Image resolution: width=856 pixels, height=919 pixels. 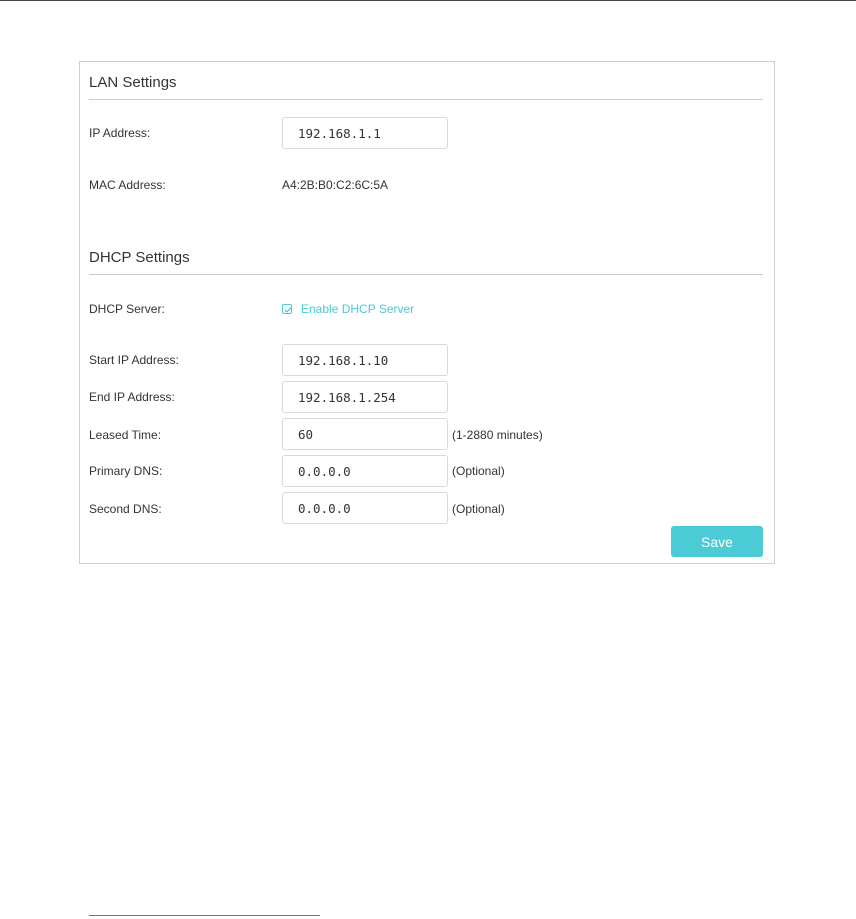 What do you see at coordinates (204, 915) in the screenshot?
I see `bottom-divider` at bounding box center [204, 915].